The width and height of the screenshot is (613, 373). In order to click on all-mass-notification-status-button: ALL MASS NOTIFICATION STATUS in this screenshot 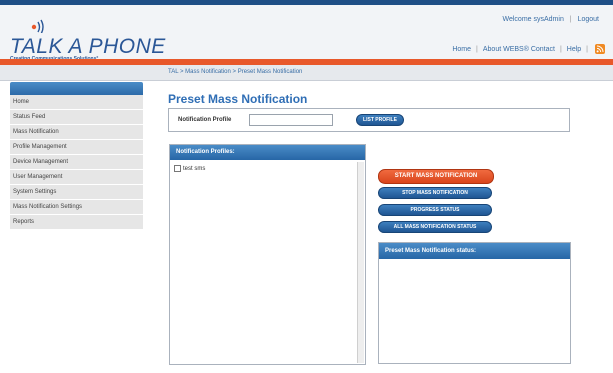, I will do `click(435, 227)`.